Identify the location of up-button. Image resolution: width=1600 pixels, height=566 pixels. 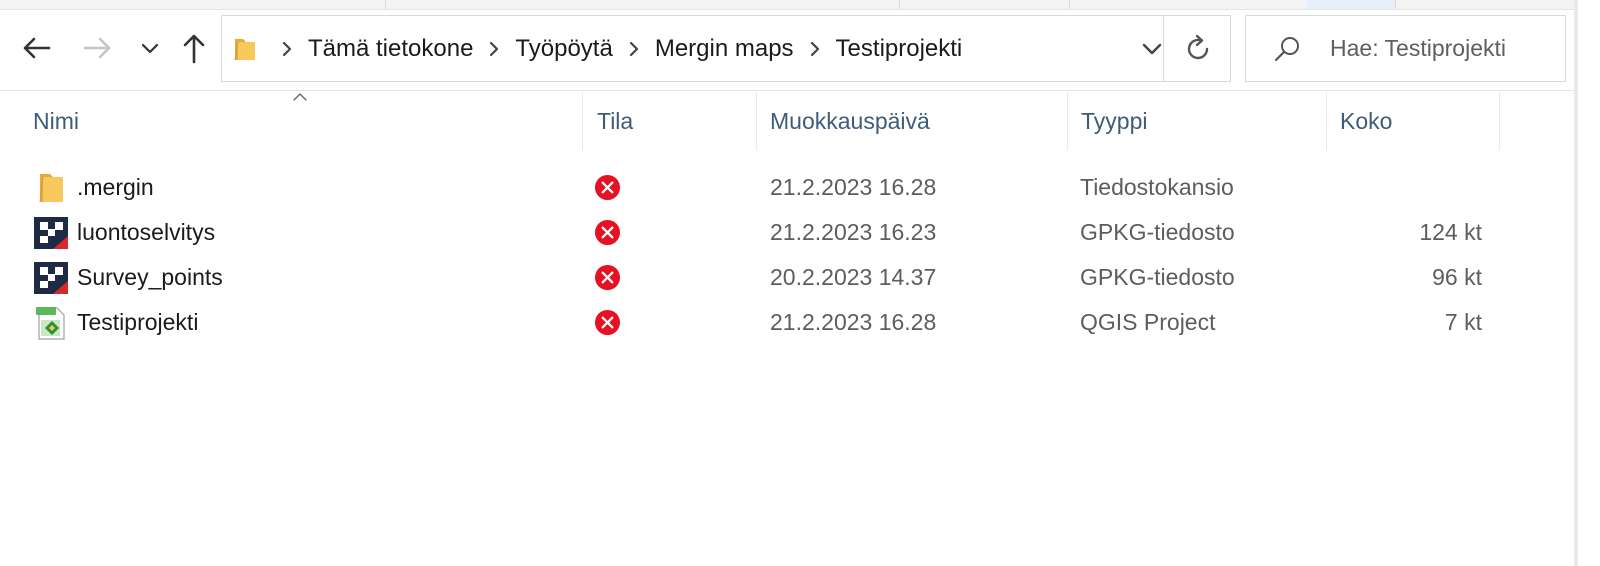
(194, 48).